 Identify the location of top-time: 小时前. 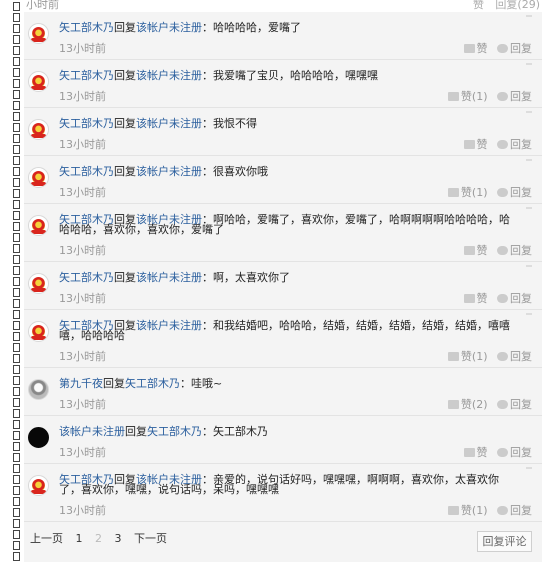
(42, 5).